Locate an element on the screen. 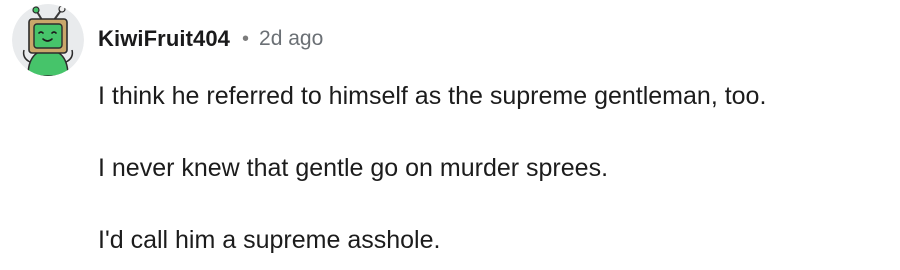  kiwi-tv-mascot-icon is located at coordinates (48, 40).